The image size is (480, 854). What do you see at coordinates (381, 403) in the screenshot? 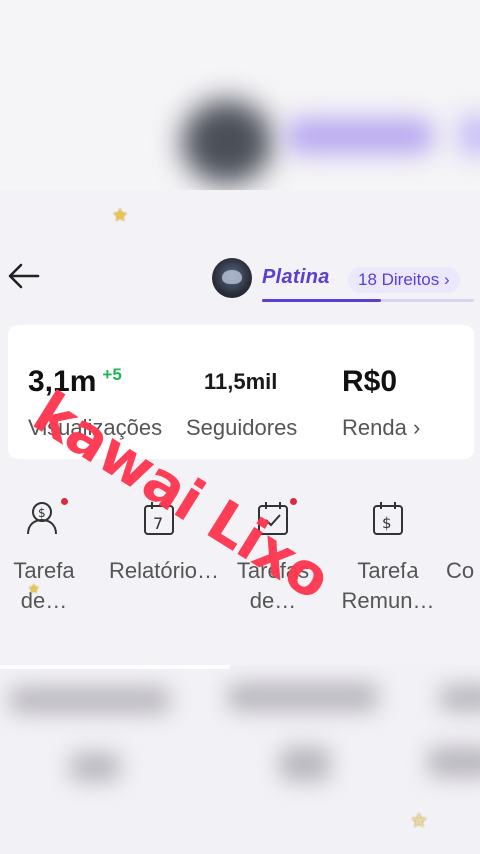
I see `income-stat: R$0 Renda ›` at bounding box center [381, 403].